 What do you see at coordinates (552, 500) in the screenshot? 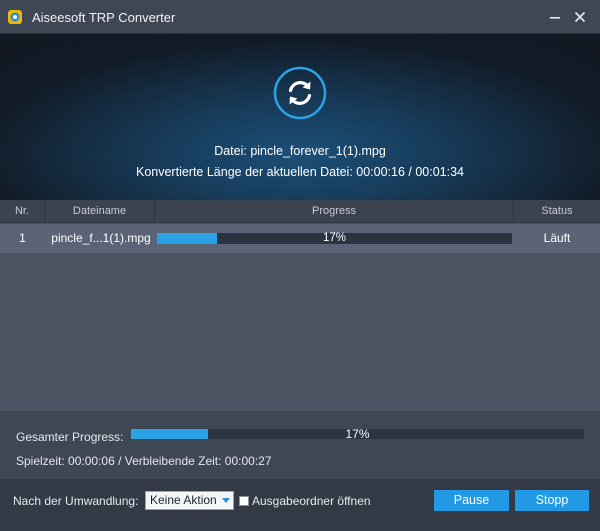
I see `stop-button: Stopp` at bounding box center [552, 500].